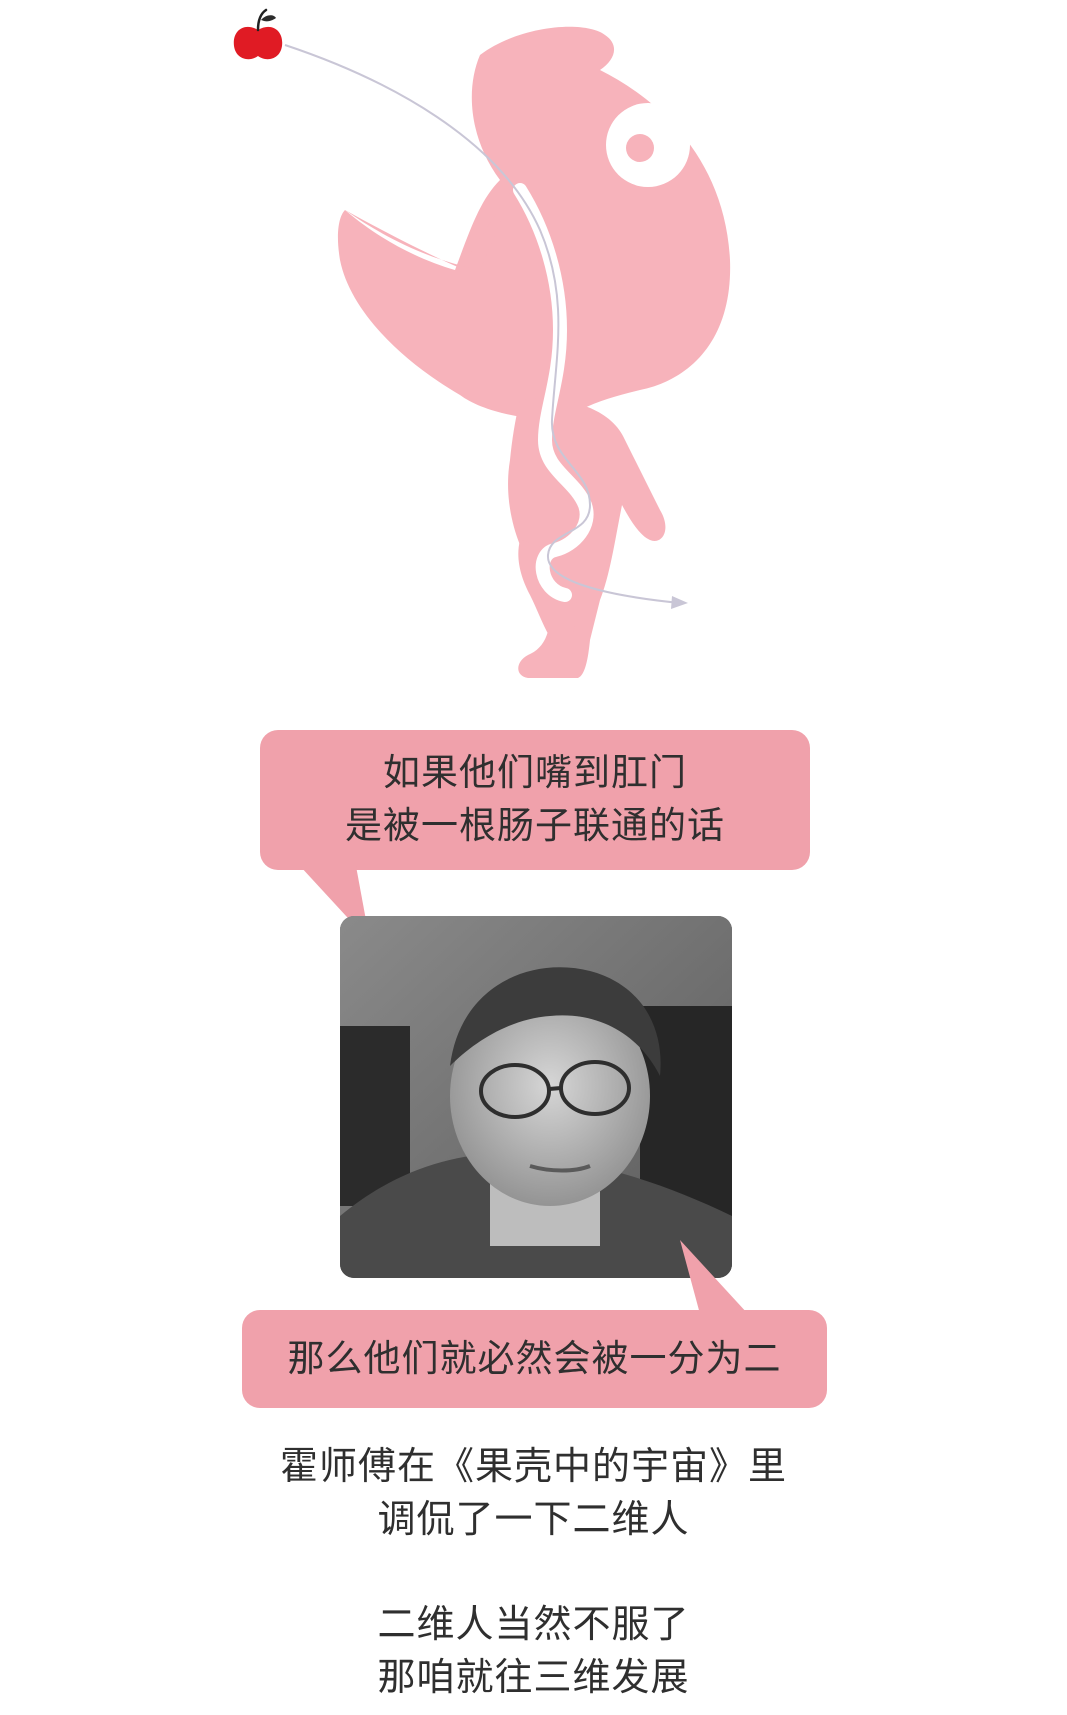 The width and height of the screenshot is (1067, 1715). What do you see at coordinates (536, 1097) in the screenshot?
I see `portrait-photo` at bounding box center [536, 1097].